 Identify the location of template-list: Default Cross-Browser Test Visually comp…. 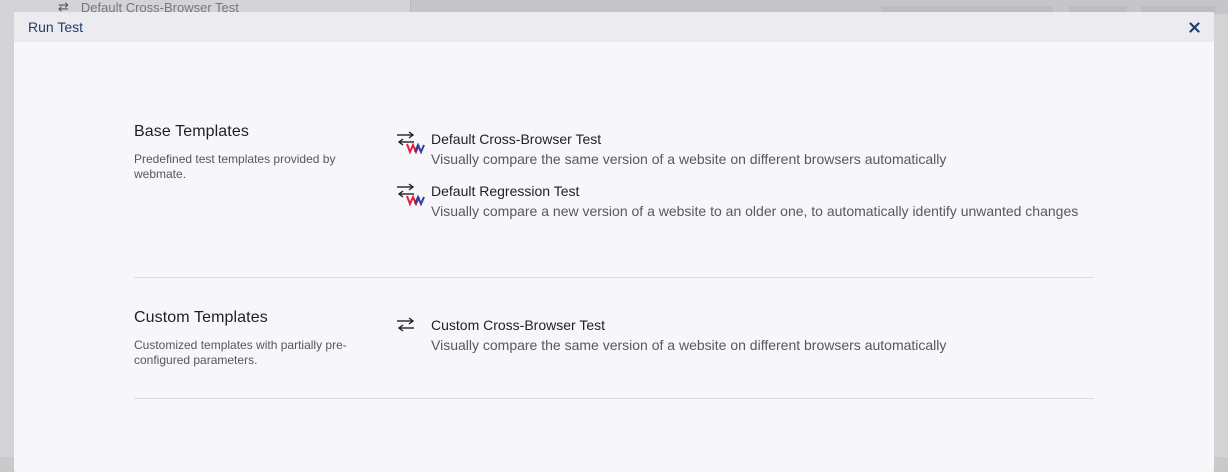
(746, 171).